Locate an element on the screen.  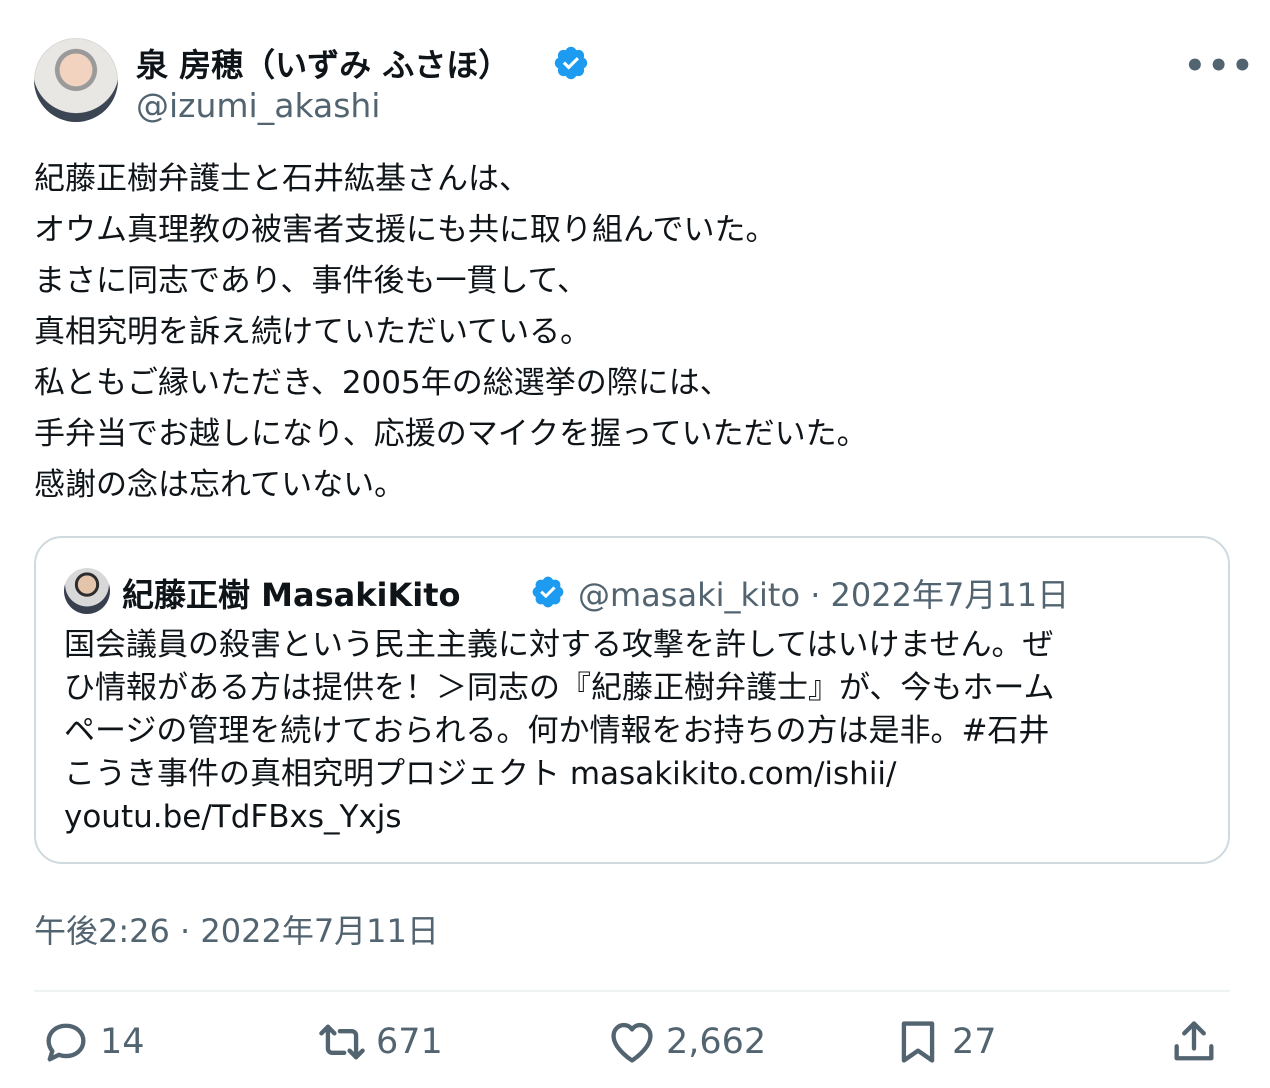
like-button: 2,662 is located at coordinates (686, 1042).